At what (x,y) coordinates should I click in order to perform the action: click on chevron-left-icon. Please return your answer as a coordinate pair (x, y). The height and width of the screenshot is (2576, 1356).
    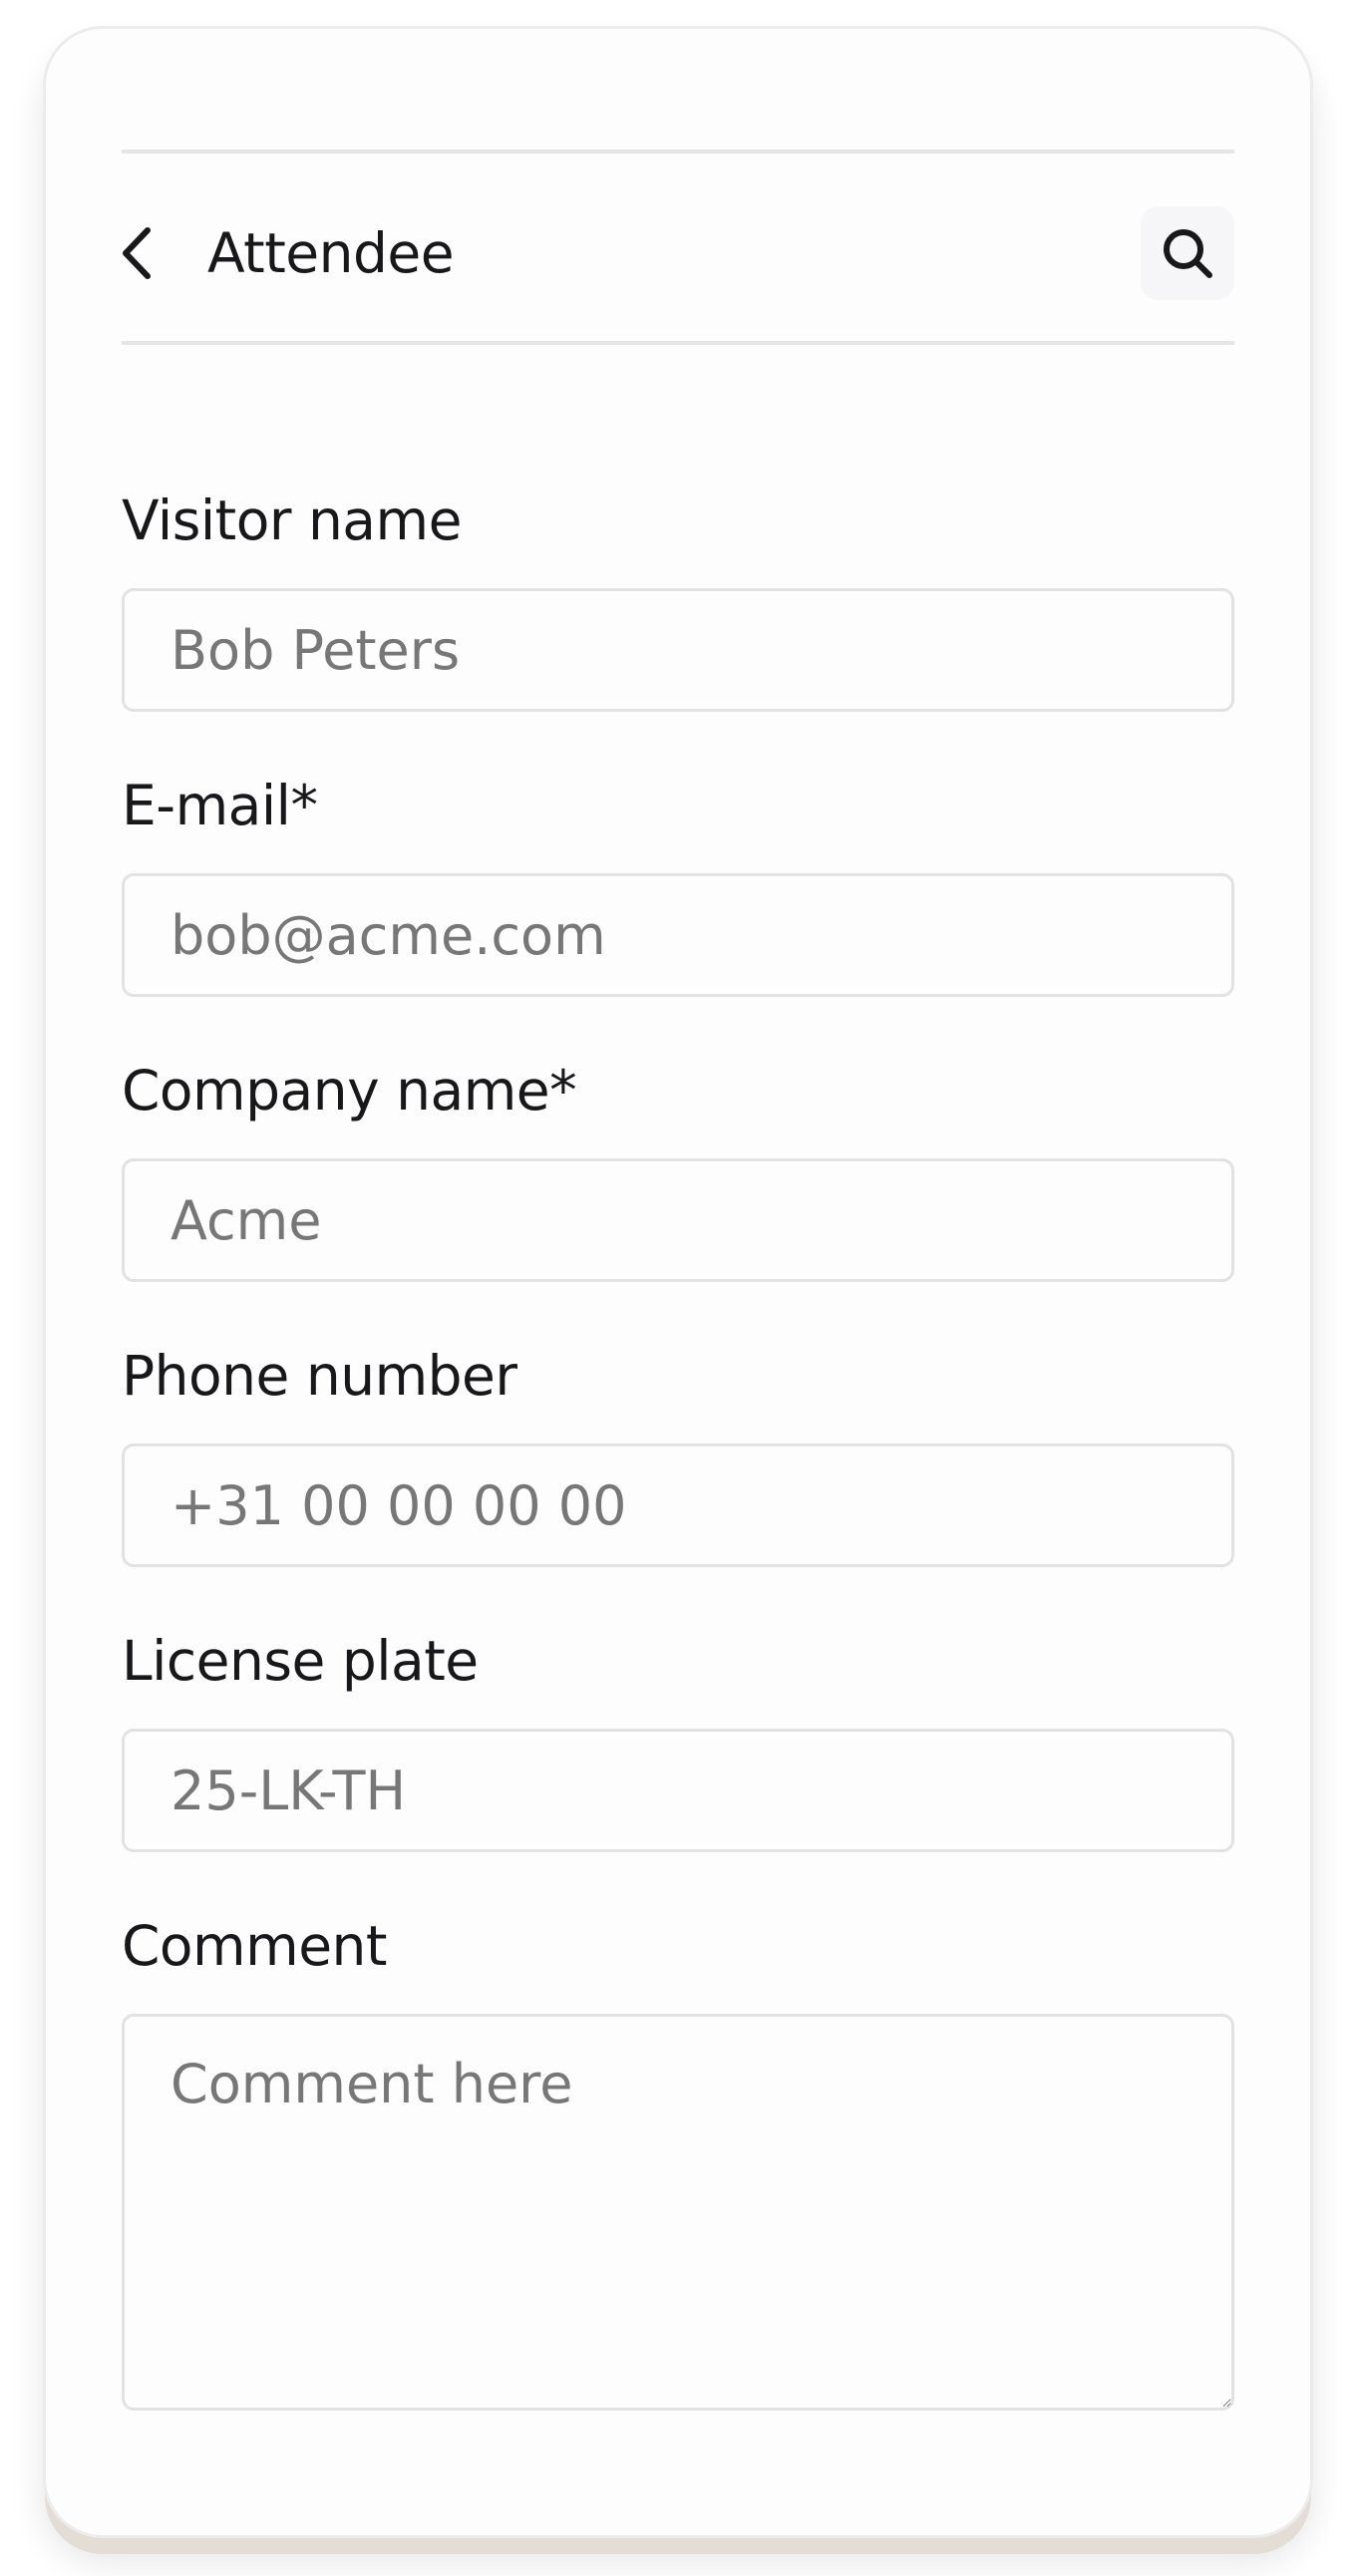
    Looking at the image, I should click on (137, 253).